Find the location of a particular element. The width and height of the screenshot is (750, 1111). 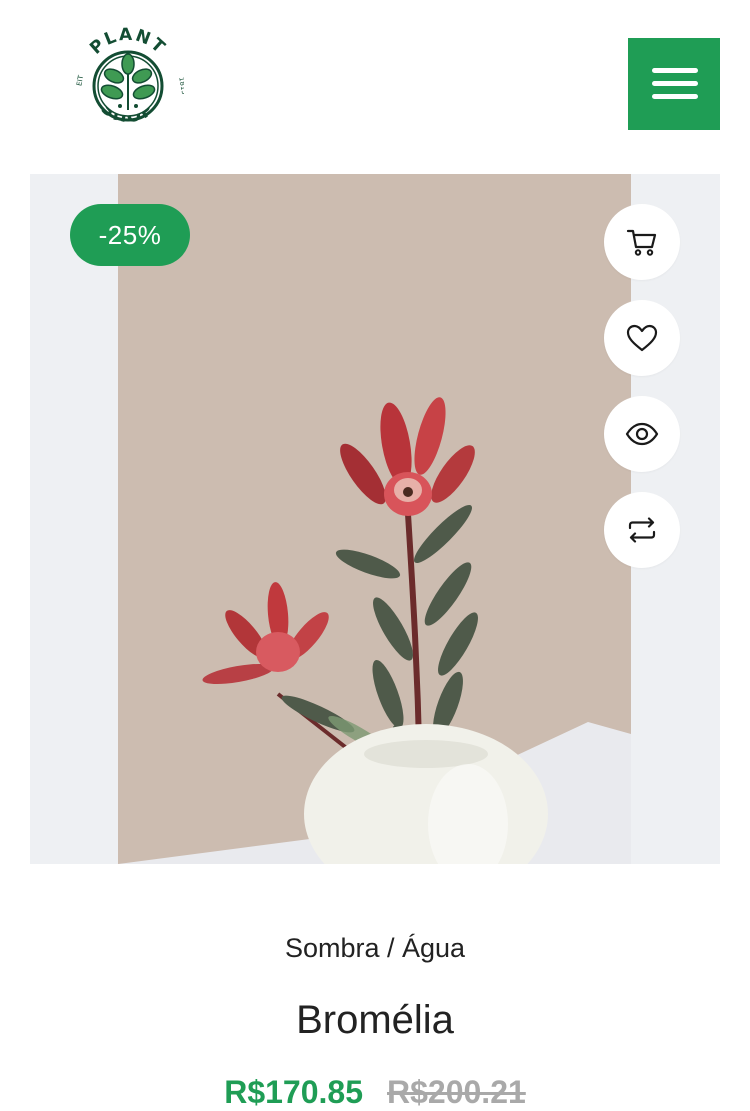

heart-icon is located at coordinates (642, 338).